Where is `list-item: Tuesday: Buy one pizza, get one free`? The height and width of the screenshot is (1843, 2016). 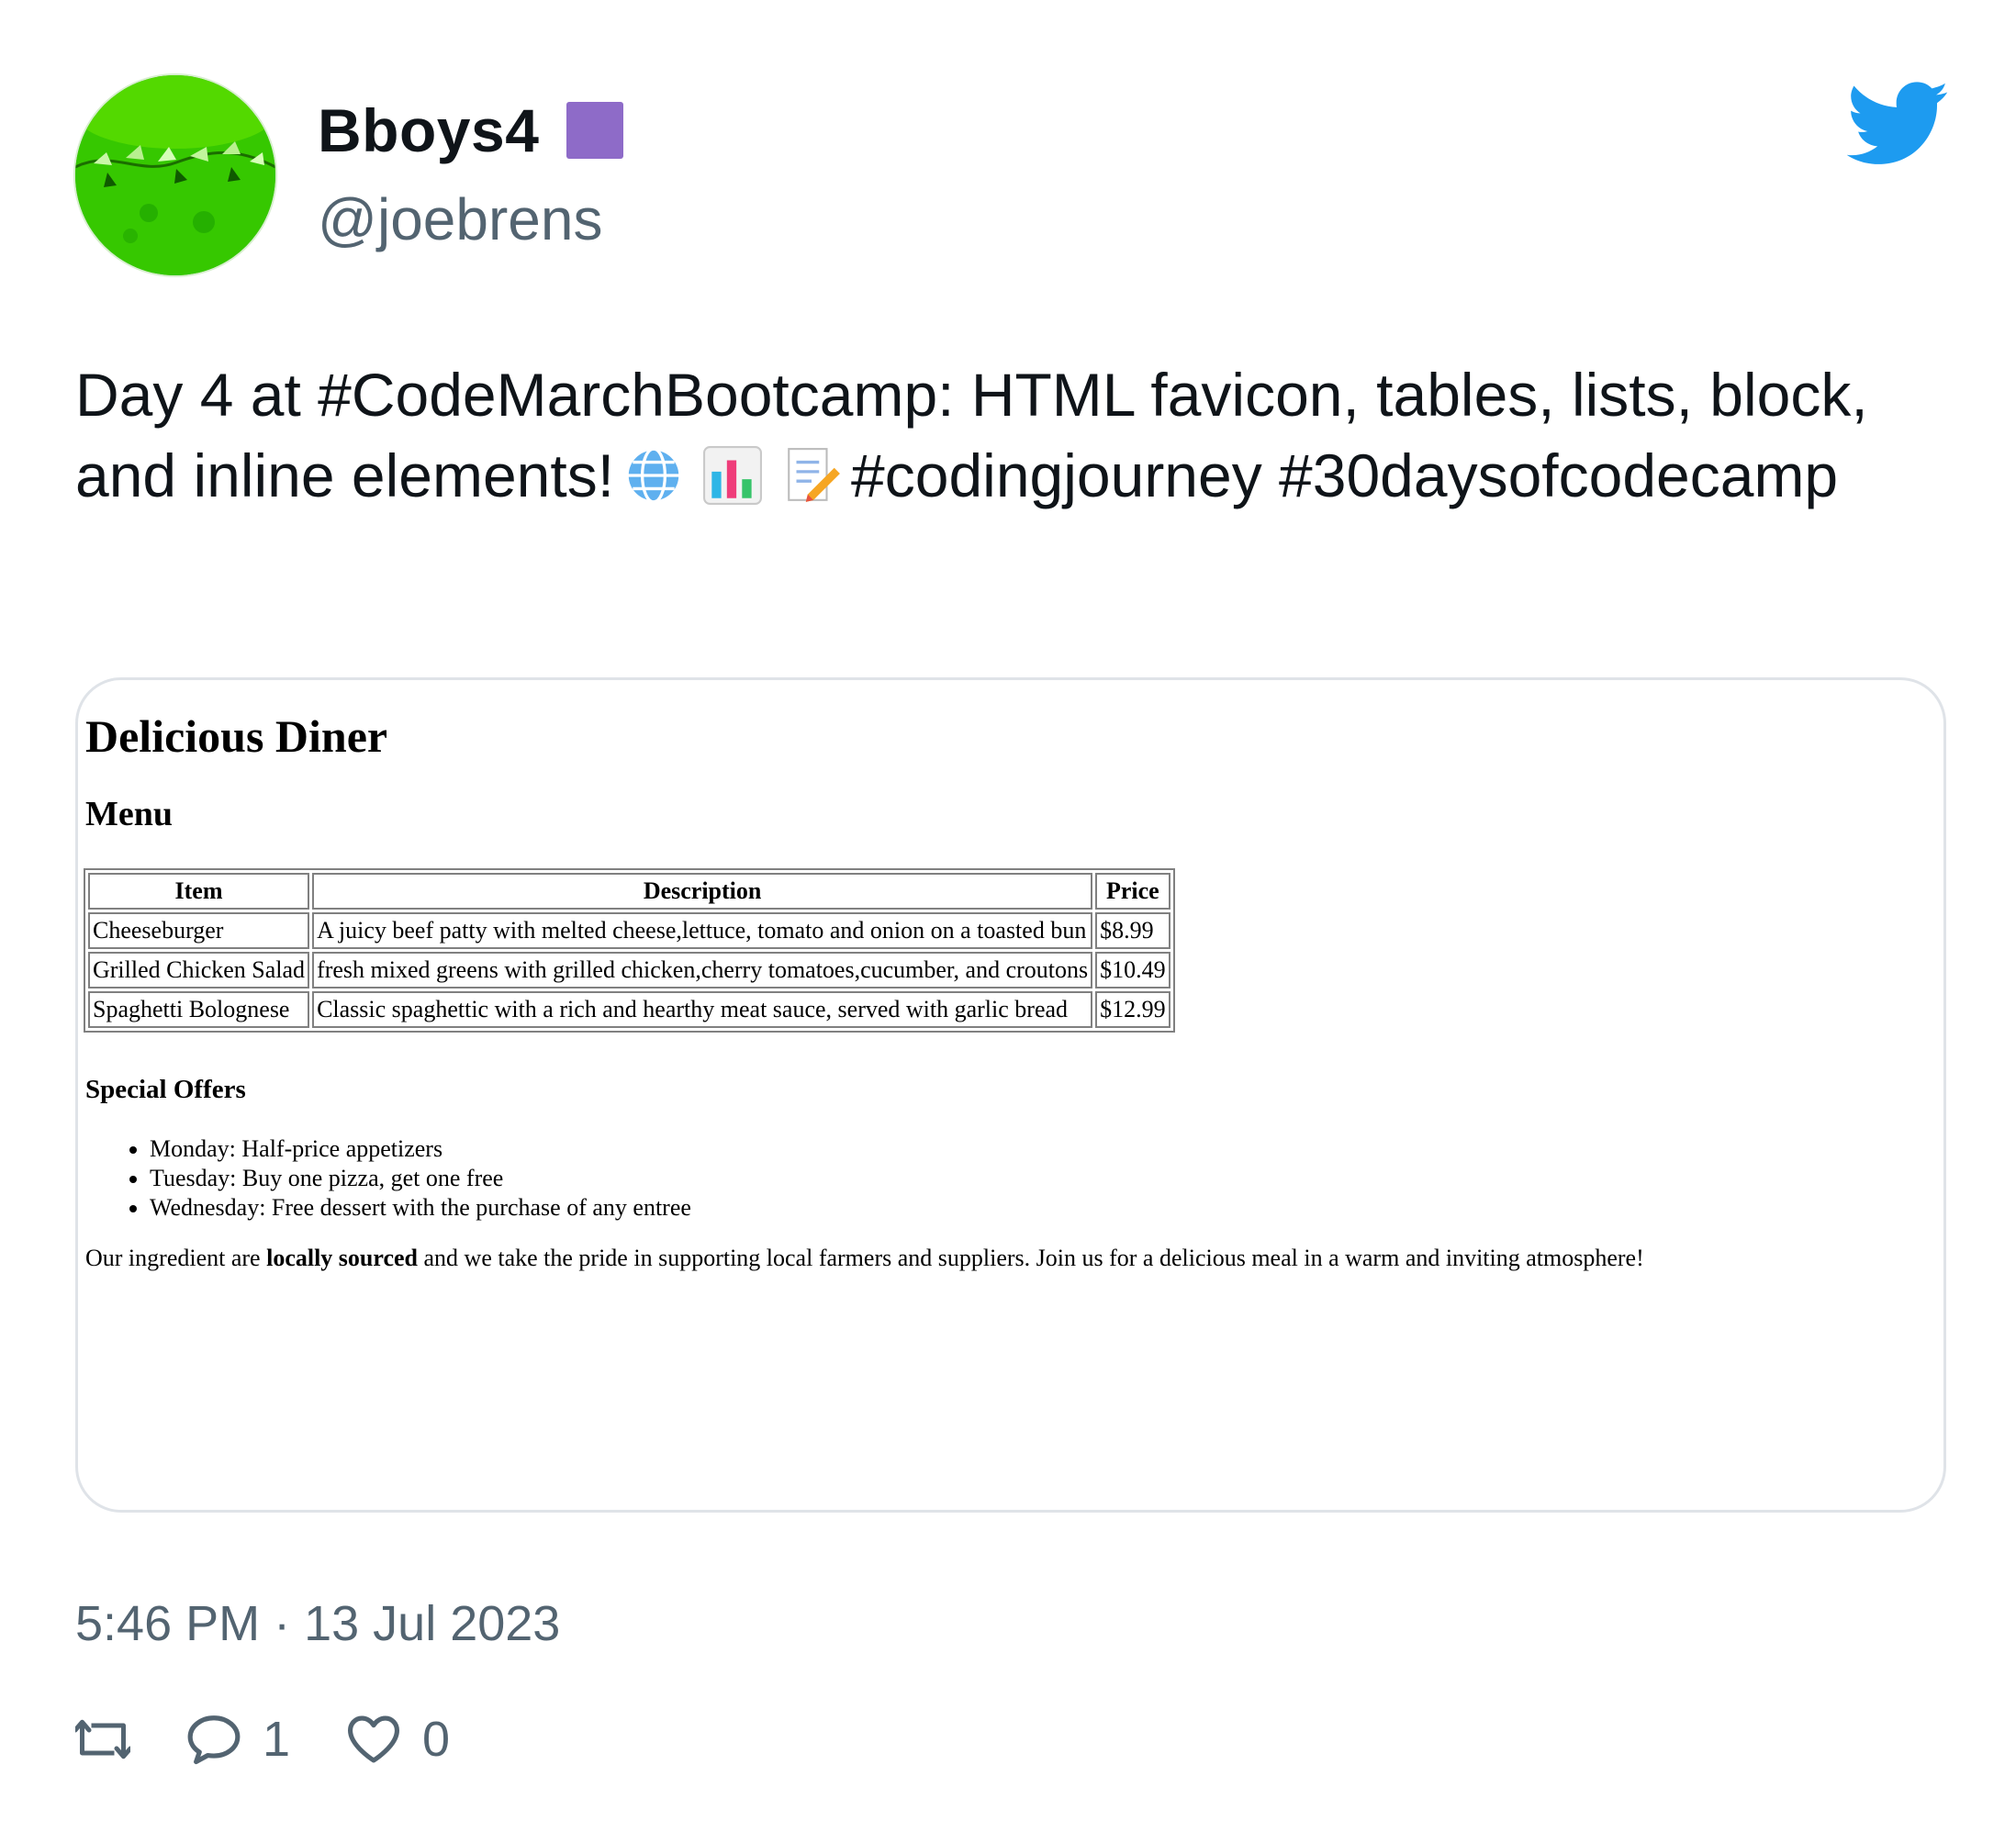
list-item: Tuesday: Buy one pizza, get one free is located at coordinates (420, 1178).